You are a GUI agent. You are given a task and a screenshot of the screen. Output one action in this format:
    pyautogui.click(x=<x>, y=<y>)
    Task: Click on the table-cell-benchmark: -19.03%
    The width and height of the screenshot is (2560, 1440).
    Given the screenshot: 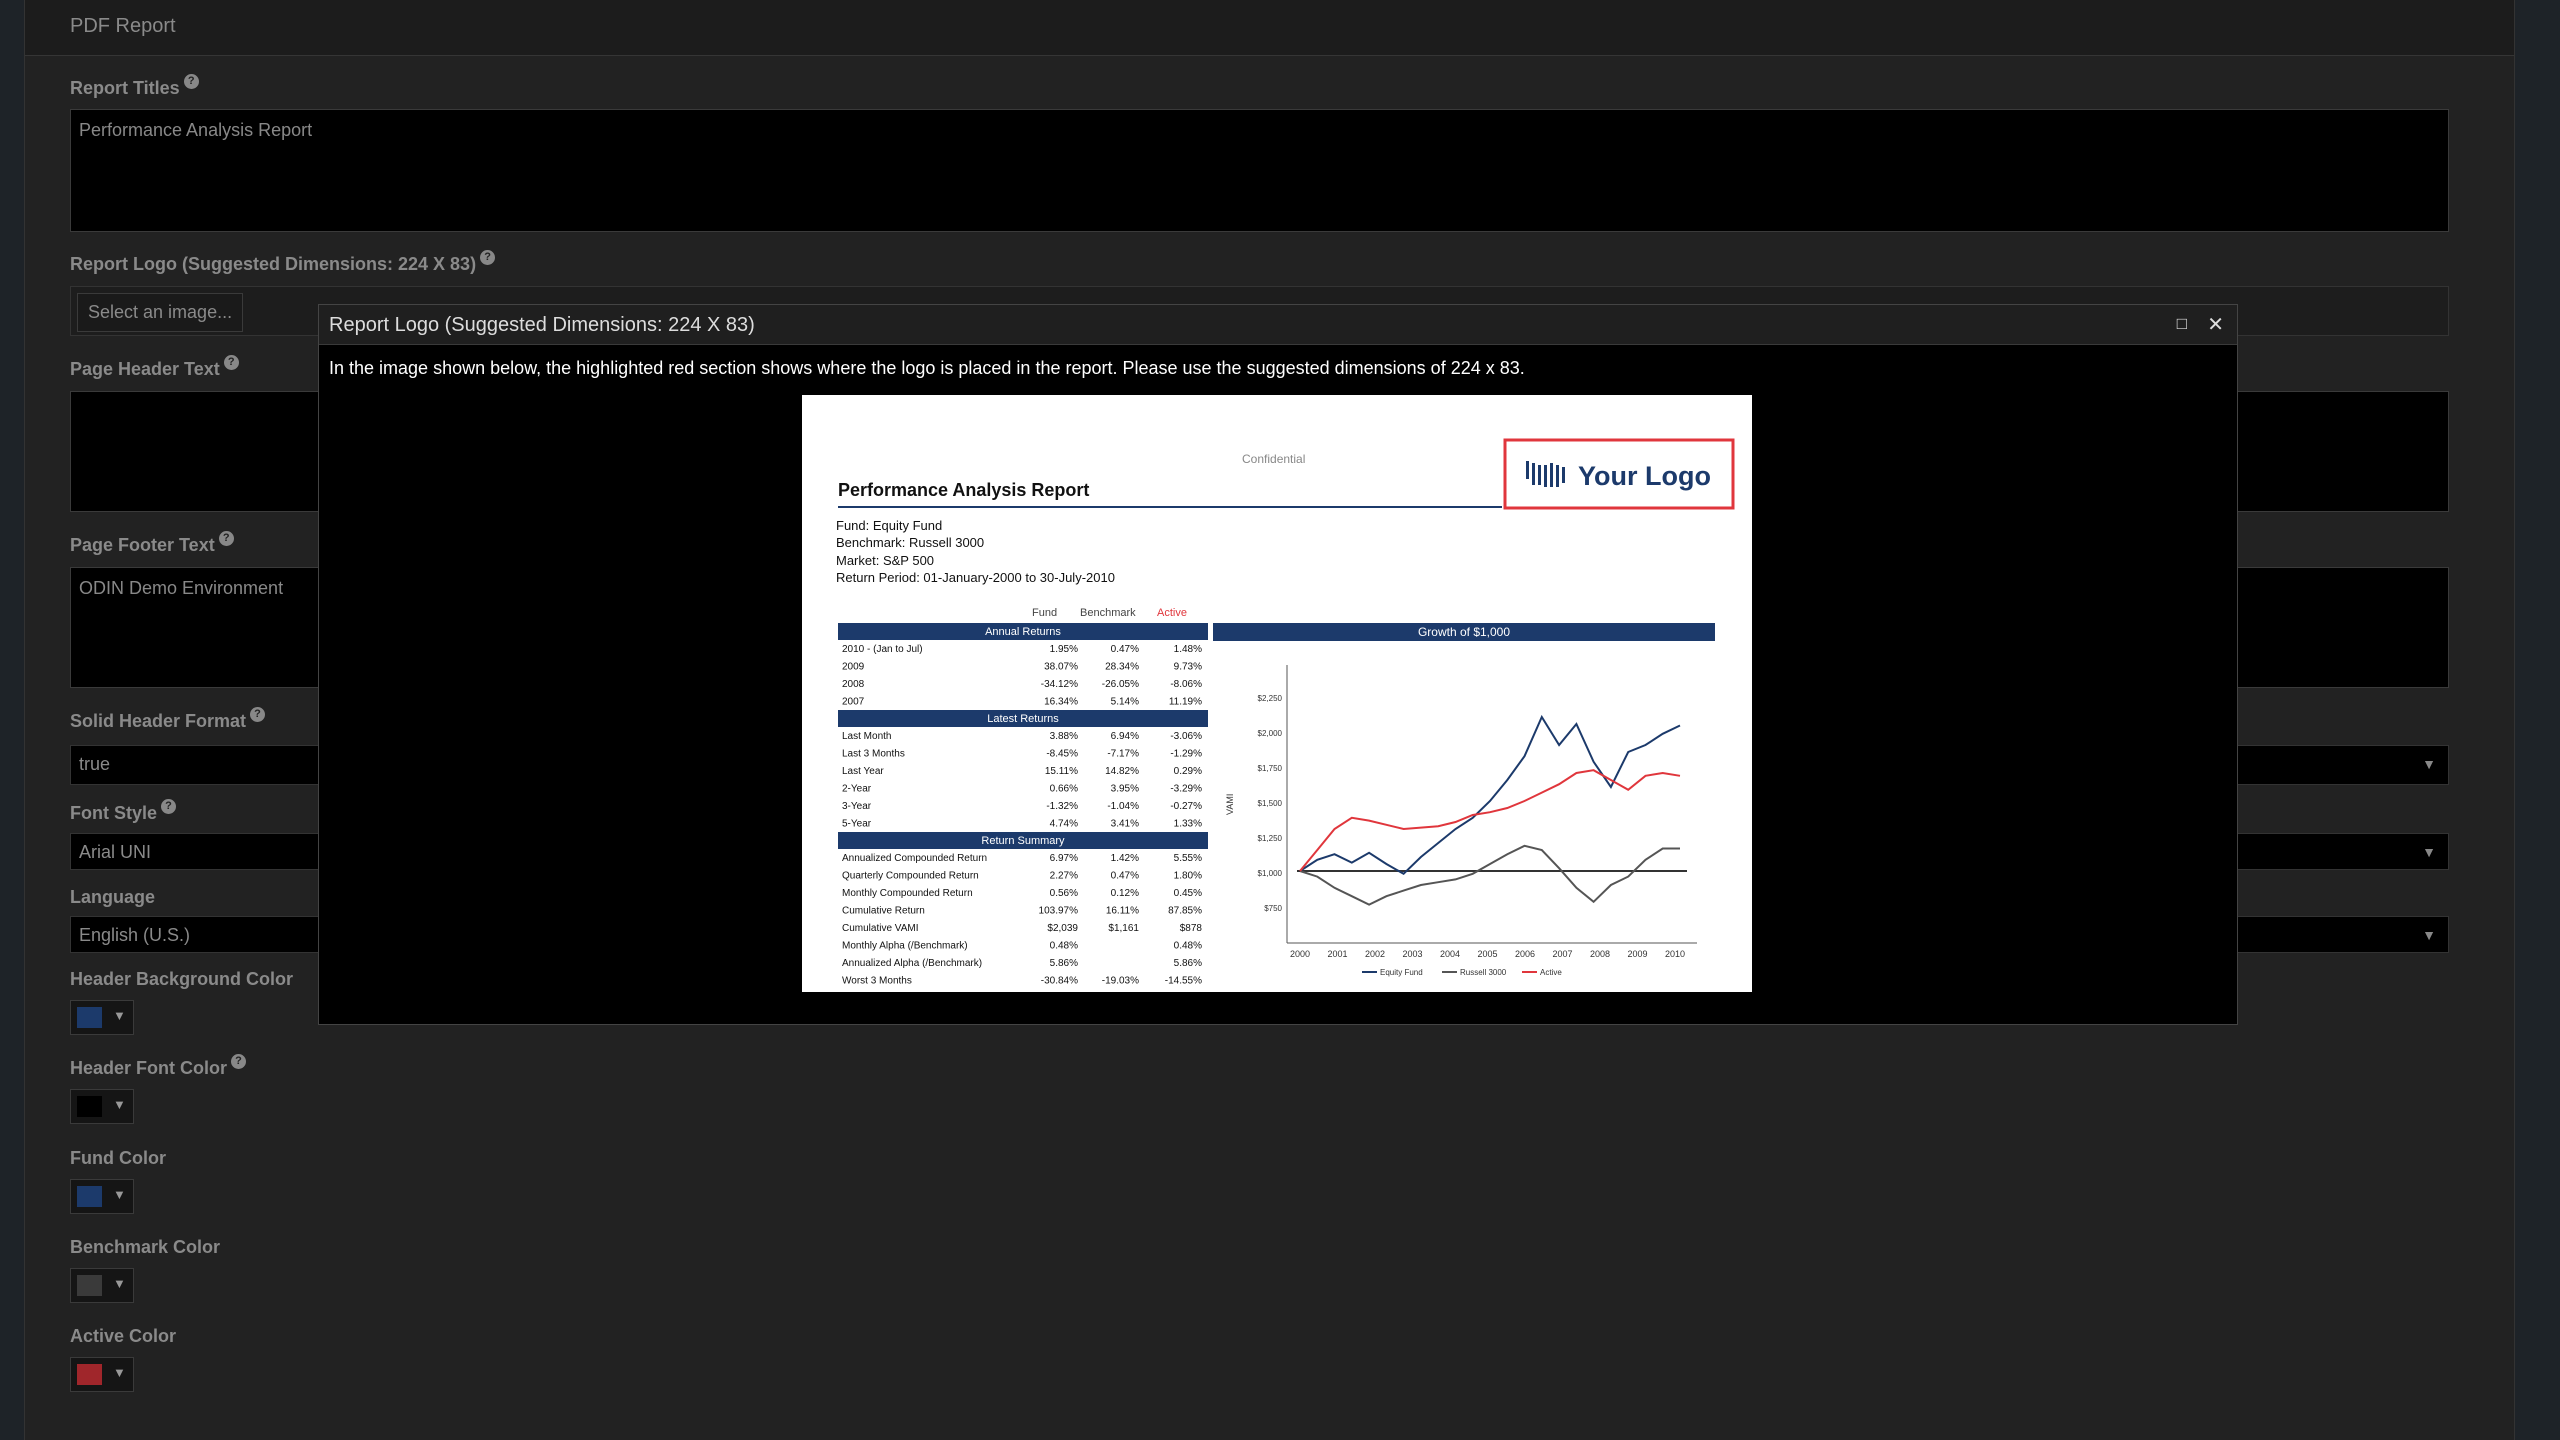 What is the action you would take?
    pyautogui.click(x=1120, y=981)
    